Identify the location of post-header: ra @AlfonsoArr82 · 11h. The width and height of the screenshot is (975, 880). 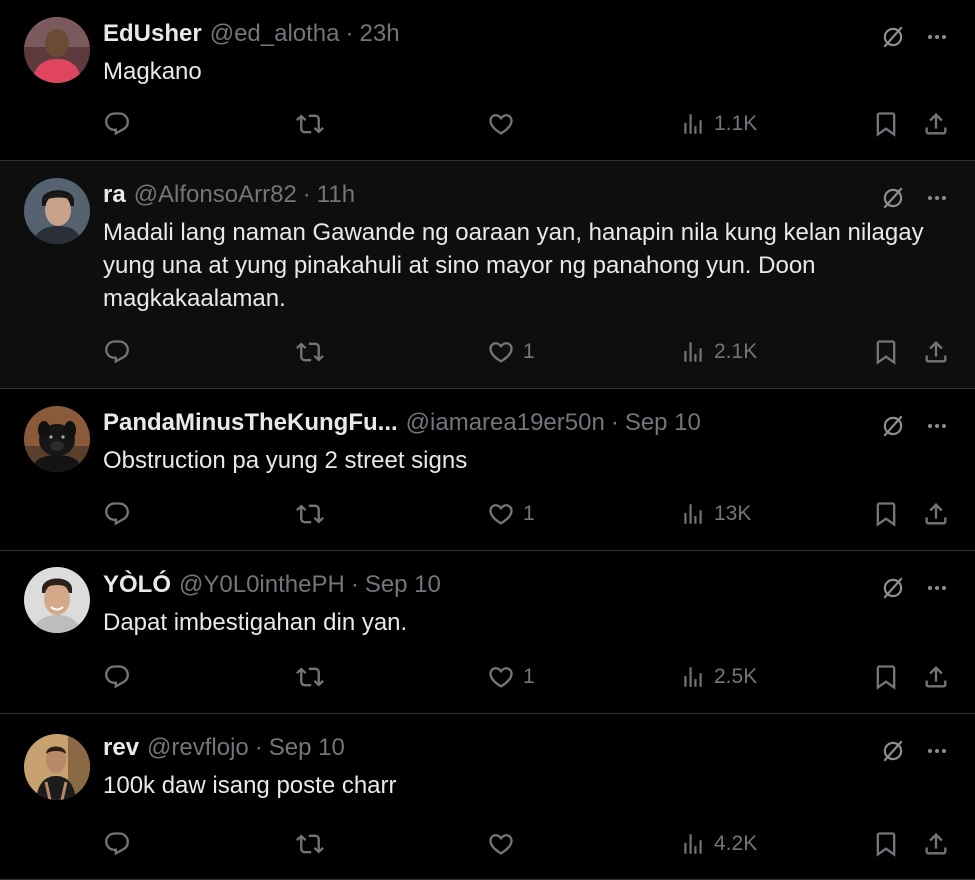
(229, 195).